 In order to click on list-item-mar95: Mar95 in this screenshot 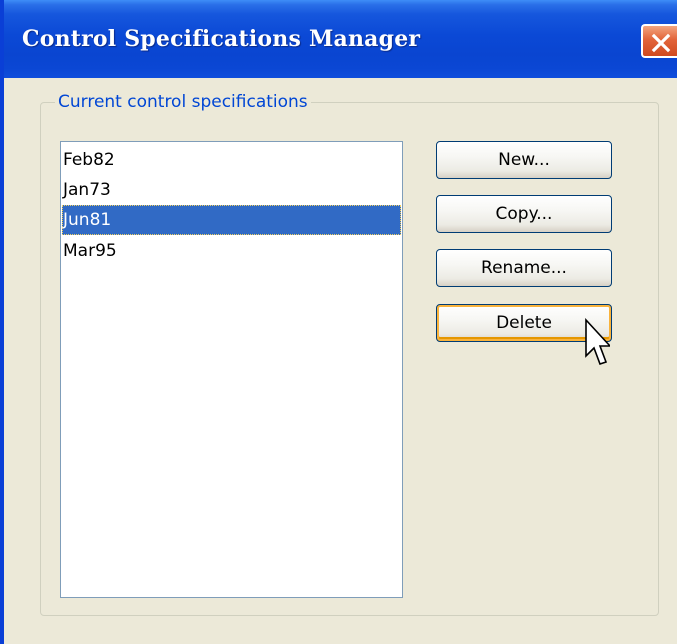, I will do `click(231, 251)`.